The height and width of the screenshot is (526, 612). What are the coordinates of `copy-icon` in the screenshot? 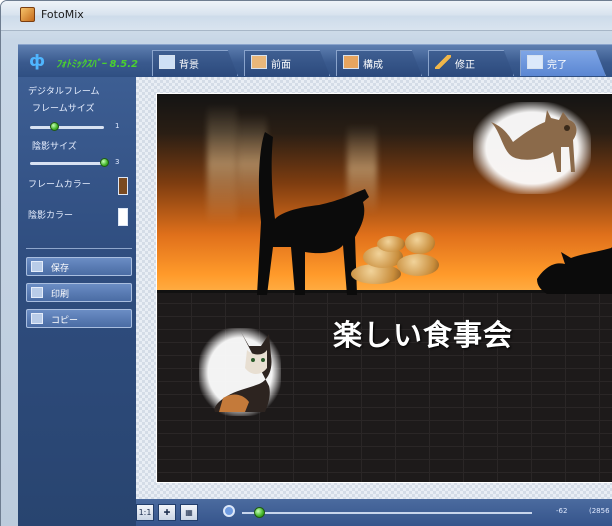 It's located at (37, 318).